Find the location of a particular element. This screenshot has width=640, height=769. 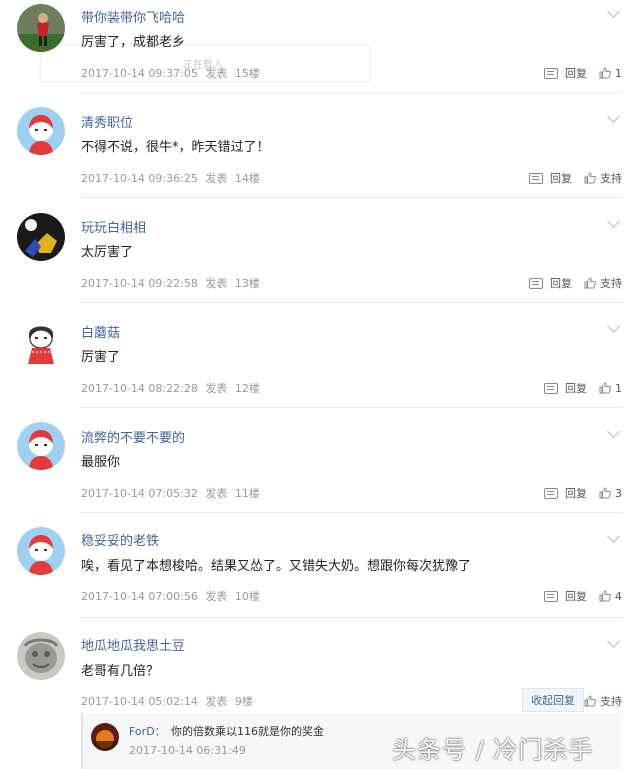

comment-time: 2017-10-14 05:02:14 is located at coordinates (139, 701).